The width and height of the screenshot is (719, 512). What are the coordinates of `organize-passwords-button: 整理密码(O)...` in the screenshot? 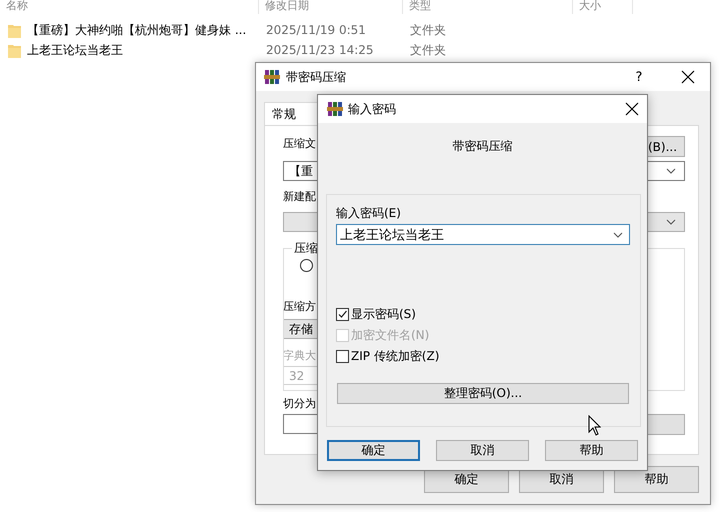 It's located at (483, 393).